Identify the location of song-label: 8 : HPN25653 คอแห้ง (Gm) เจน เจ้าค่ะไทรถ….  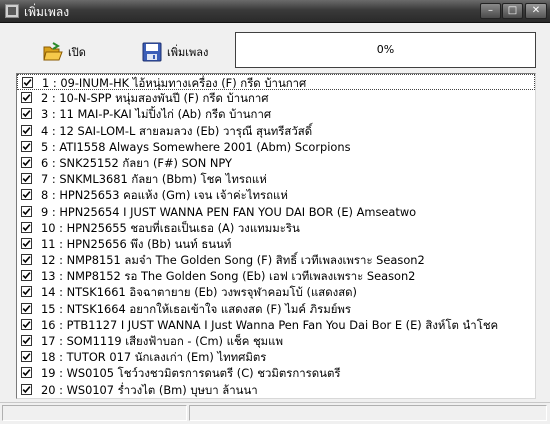
(164, 195).